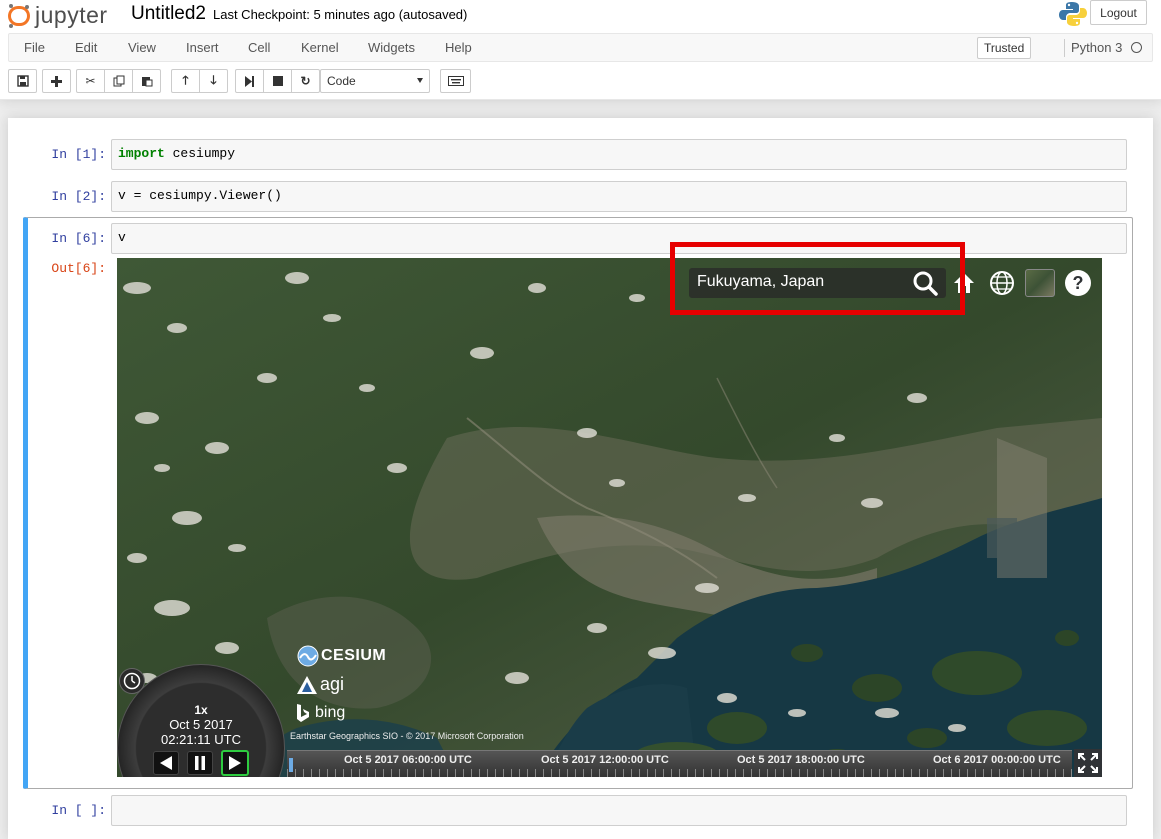 The width and height of the screenshot is (1161, 839). I want to click on realtime-button, so click(132, 681).